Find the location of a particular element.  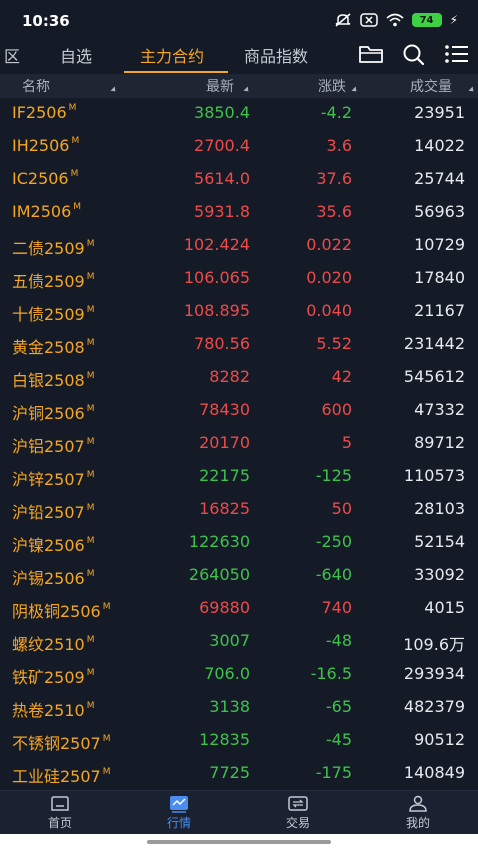

status-time: 10:36 is located at coordinates (46, 21).